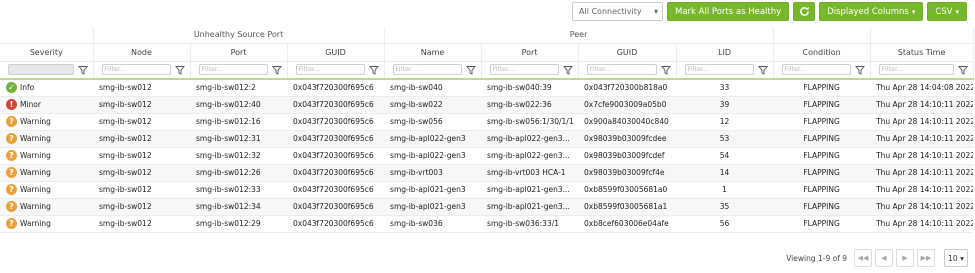  Describe the element at coordinates (725, 156) in the screenshot. I see `lid-cell: 54` at that location.